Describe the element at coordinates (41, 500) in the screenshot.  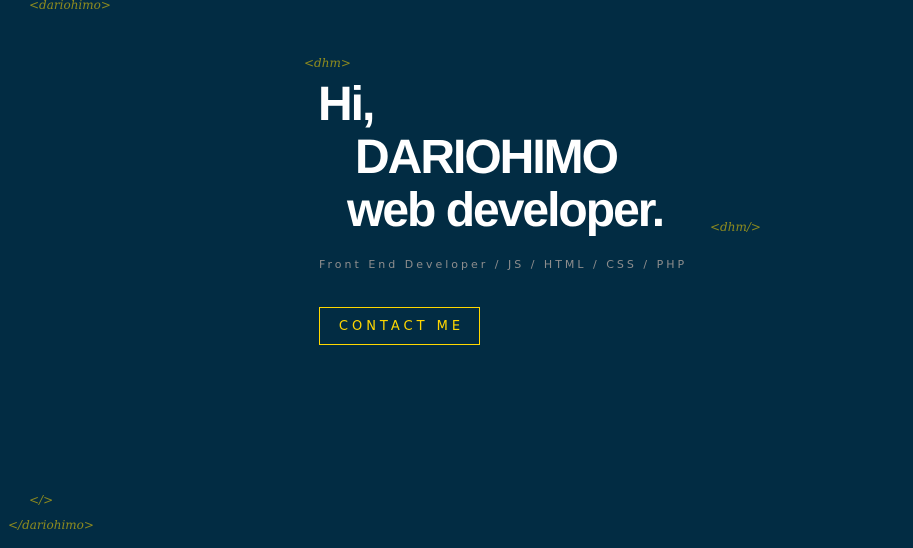
I see `tag-self-close: </>` at that location.